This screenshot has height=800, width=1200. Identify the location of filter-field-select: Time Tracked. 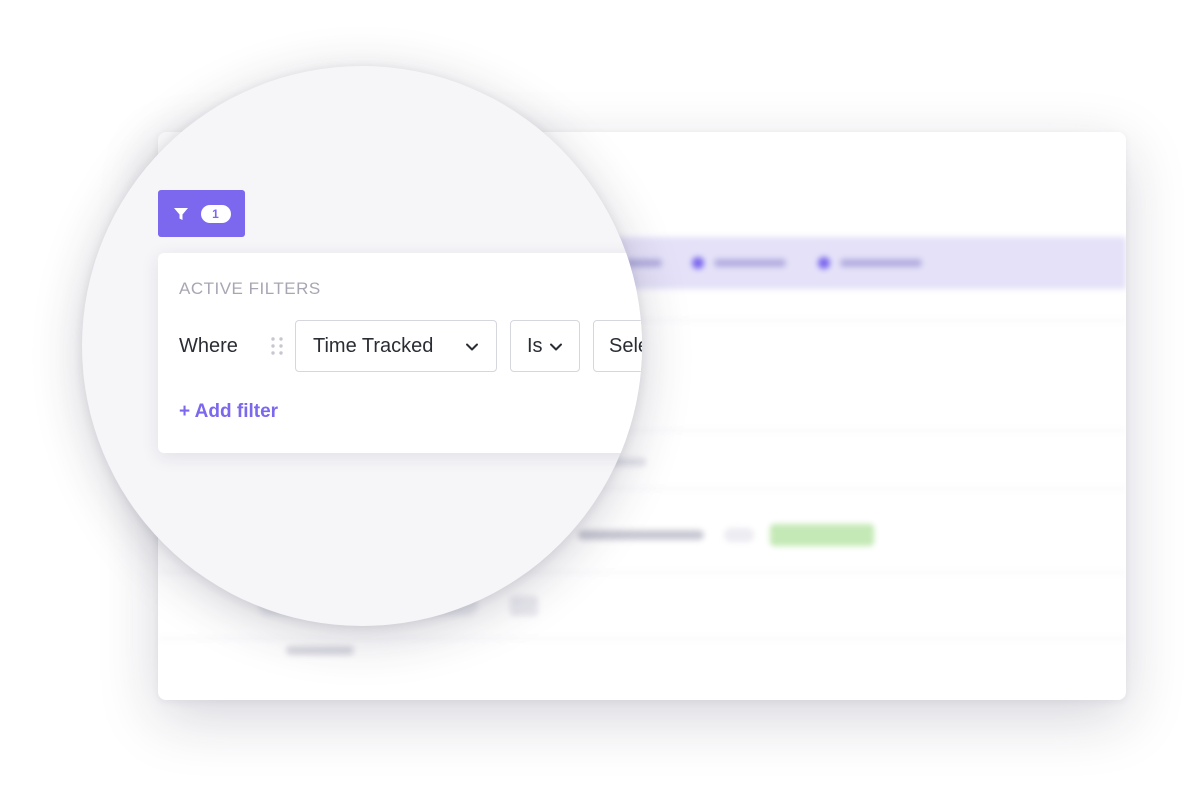
(396, 346).